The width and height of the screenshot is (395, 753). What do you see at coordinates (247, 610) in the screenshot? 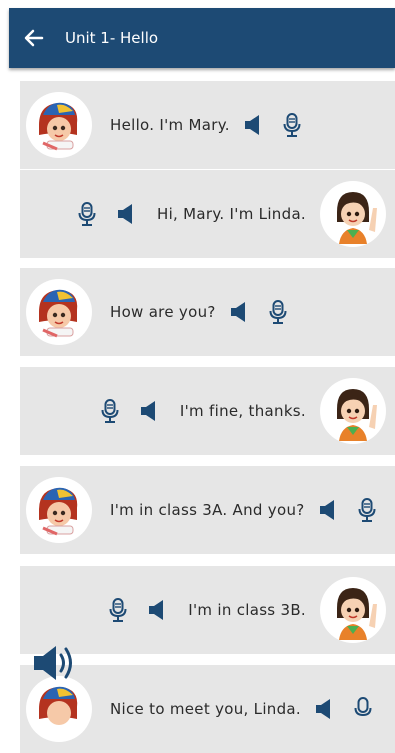
I see `dialogue-text: I'm in class 3B.` at bounding box center [247, 610].